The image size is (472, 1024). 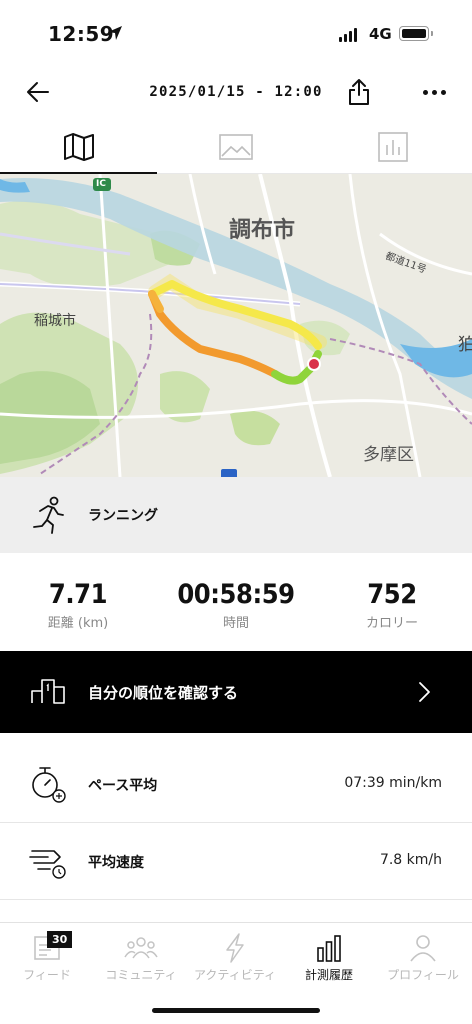 I want to click on history-bars-icon, so click(x=329, y=948).